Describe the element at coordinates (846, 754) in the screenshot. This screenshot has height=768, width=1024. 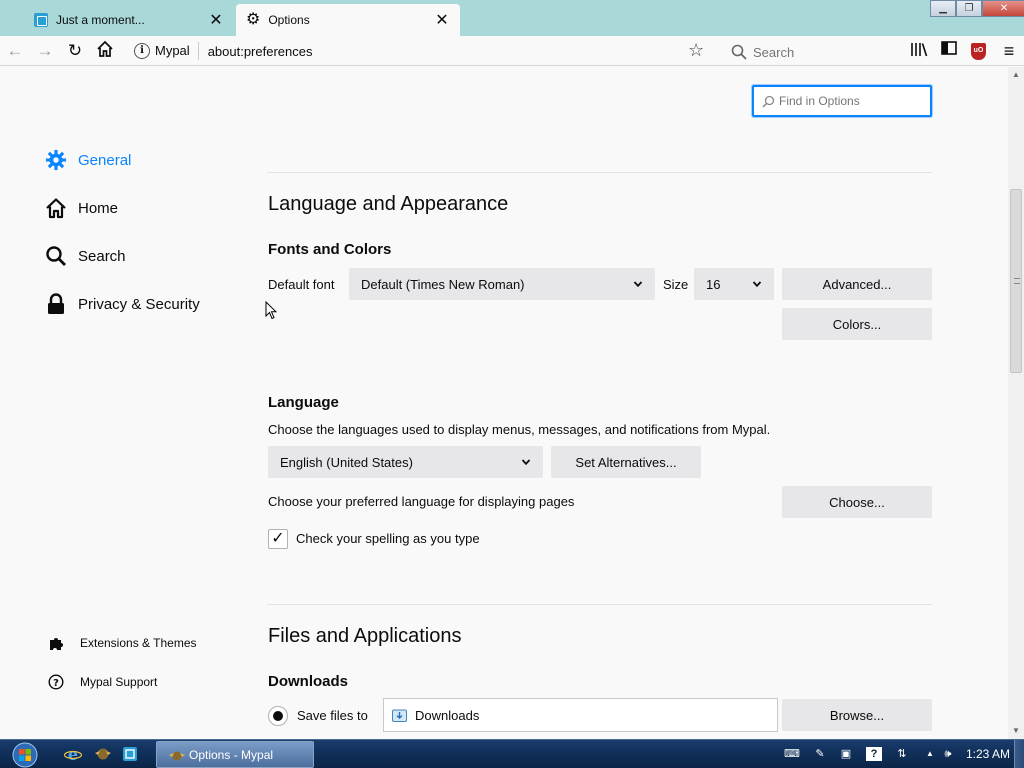
I see `network-icon: ▣` at that location.